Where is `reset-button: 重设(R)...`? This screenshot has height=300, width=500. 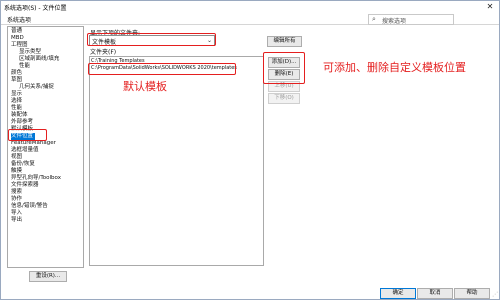
reset-button: 重设(R)... is located at coordinates (48, 276).